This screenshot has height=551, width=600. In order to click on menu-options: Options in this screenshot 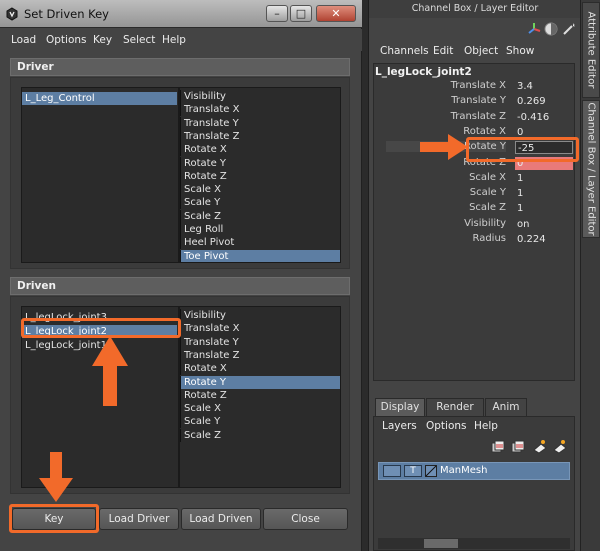, I will do `click(66, 40)`.